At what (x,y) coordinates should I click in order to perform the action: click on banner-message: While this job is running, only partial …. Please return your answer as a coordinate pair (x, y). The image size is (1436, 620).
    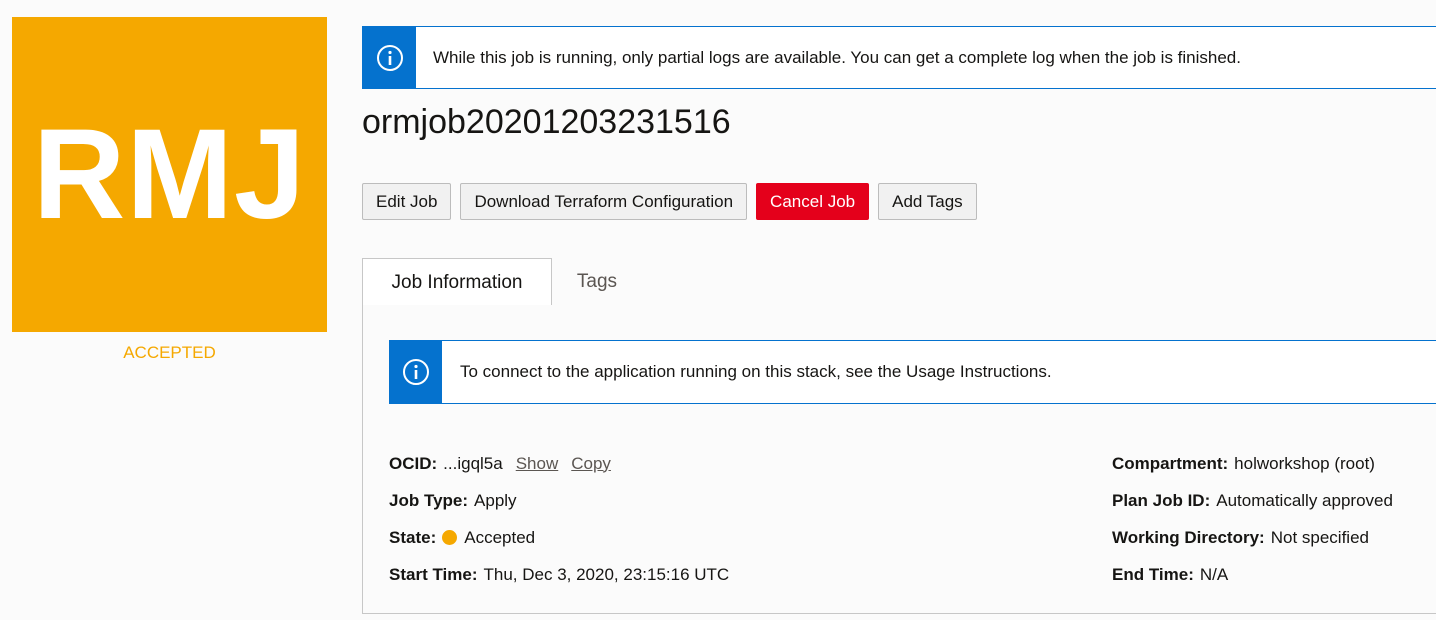
    Looking at the image, I should click on (837, 57).